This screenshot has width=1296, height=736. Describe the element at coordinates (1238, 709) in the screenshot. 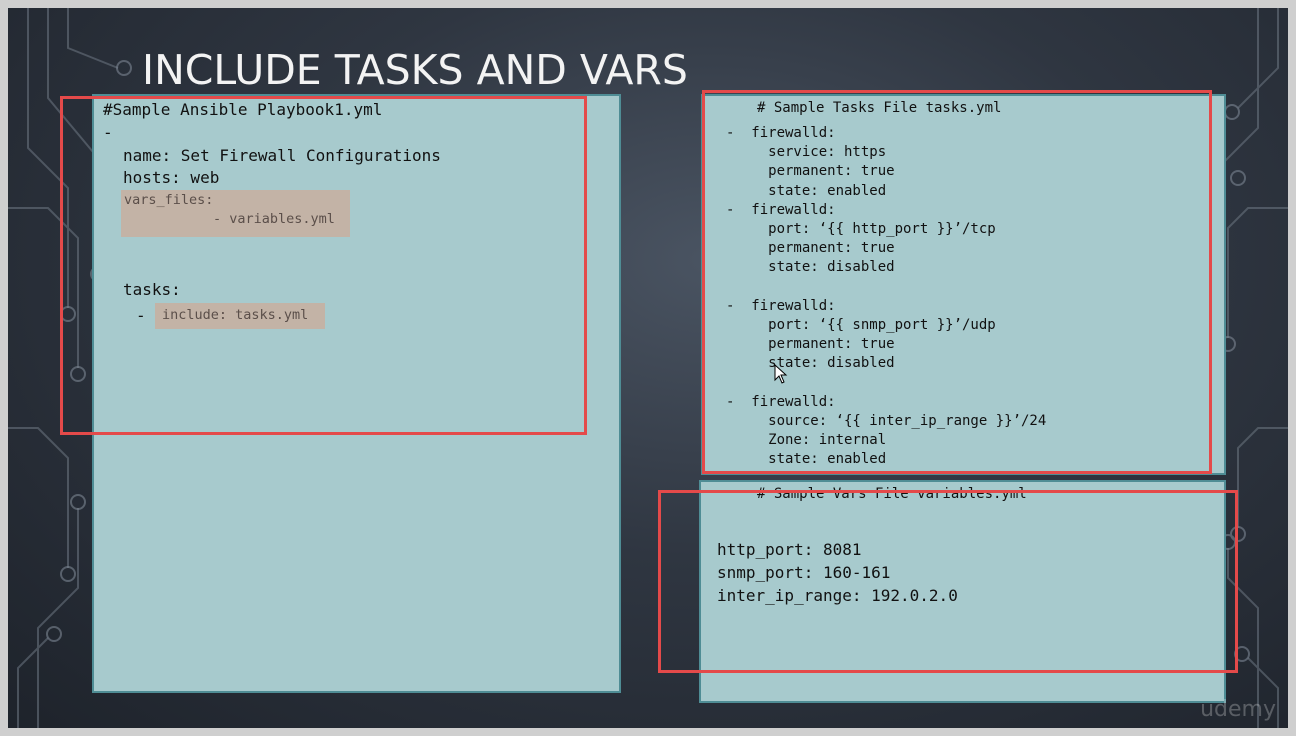

I see `udemy-watermark: udemy` at that location.